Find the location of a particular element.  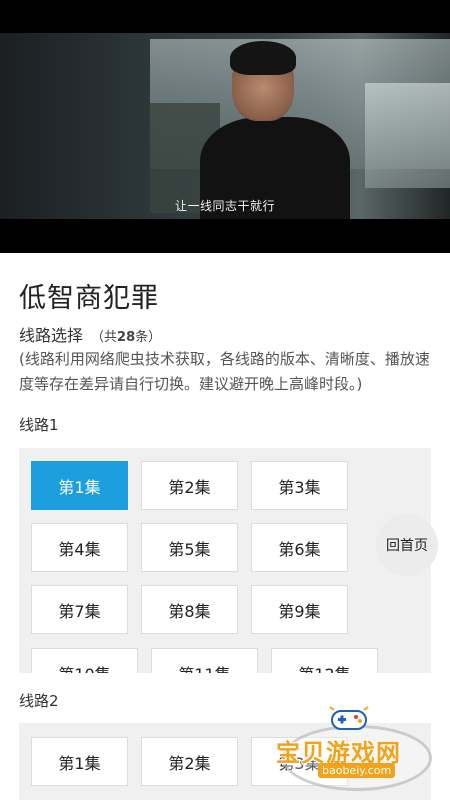

line1-episode-3: 第3集 is located at coordinates (299, 485).